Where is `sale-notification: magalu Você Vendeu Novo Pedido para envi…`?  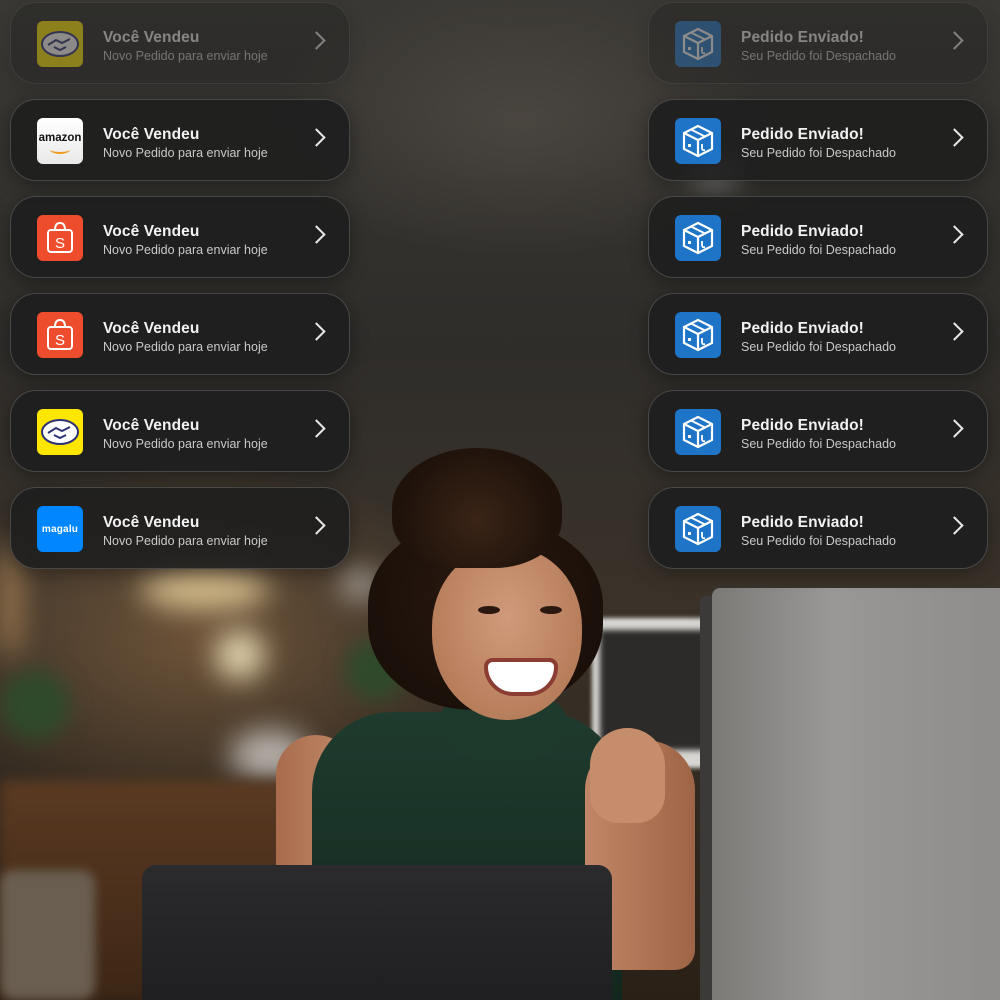
sale-notification: magalu Você Vendeu Novo Pedido para envi… is located at coordinates (180, 528).